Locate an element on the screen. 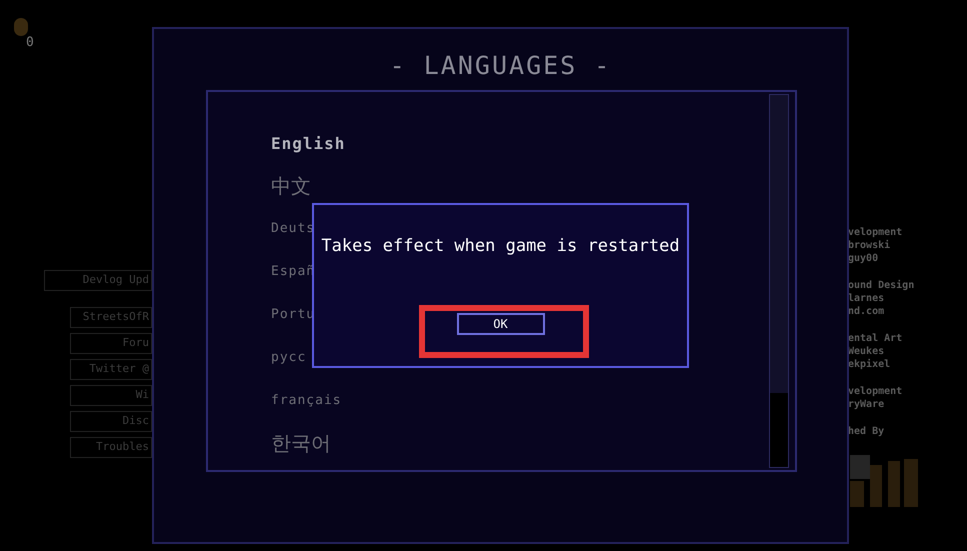  language-option: English is located at coordinates (308, 143).